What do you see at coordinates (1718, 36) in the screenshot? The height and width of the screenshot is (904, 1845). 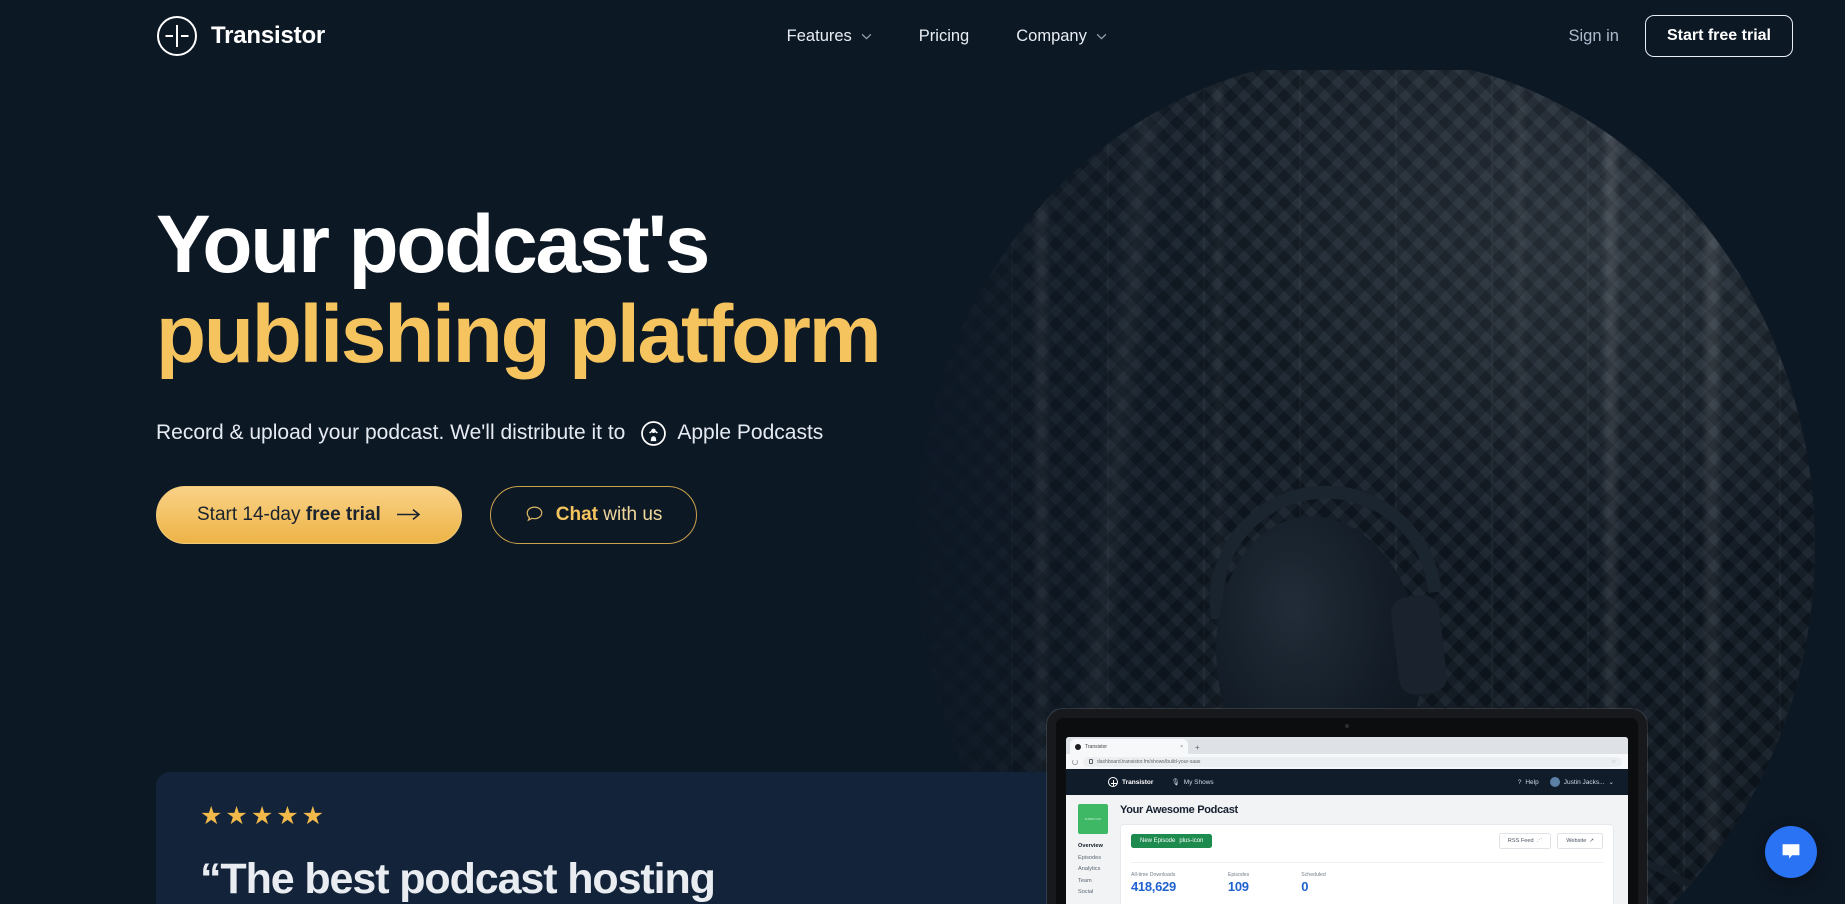 I see `start-free-trial-button: Start free trial` at bounding box center [1718, 36].